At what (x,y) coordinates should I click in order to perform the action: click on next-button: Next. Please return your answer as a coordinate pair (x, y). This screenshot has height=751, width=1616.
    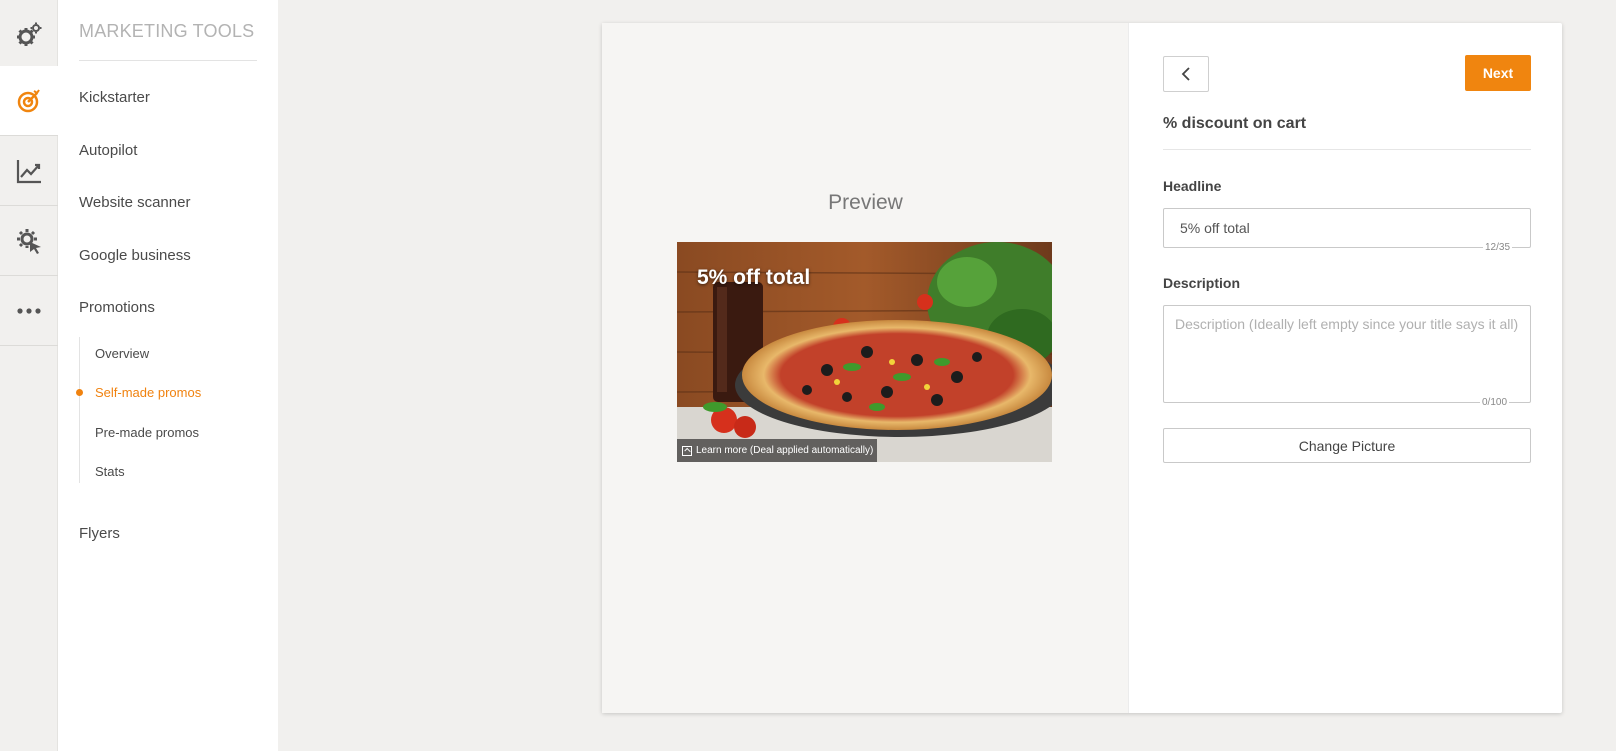
    Looking at the image, I should click on (1498, 73).